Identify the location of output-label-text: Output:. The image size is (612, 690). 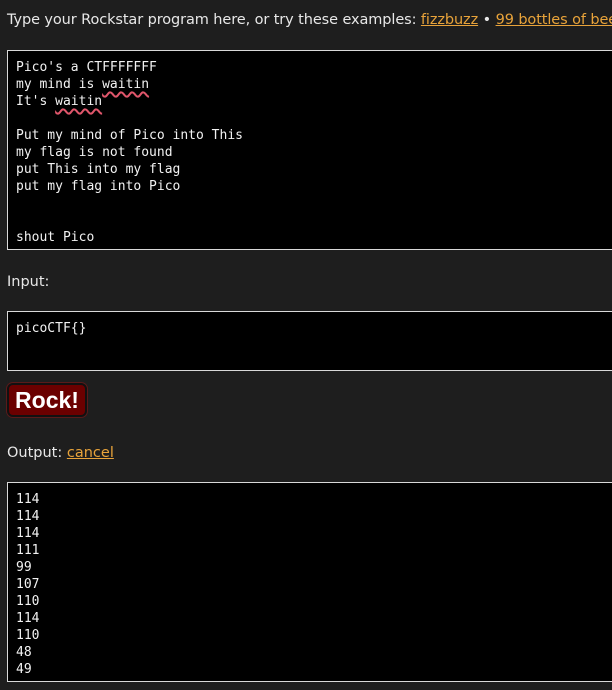
(37, 453).